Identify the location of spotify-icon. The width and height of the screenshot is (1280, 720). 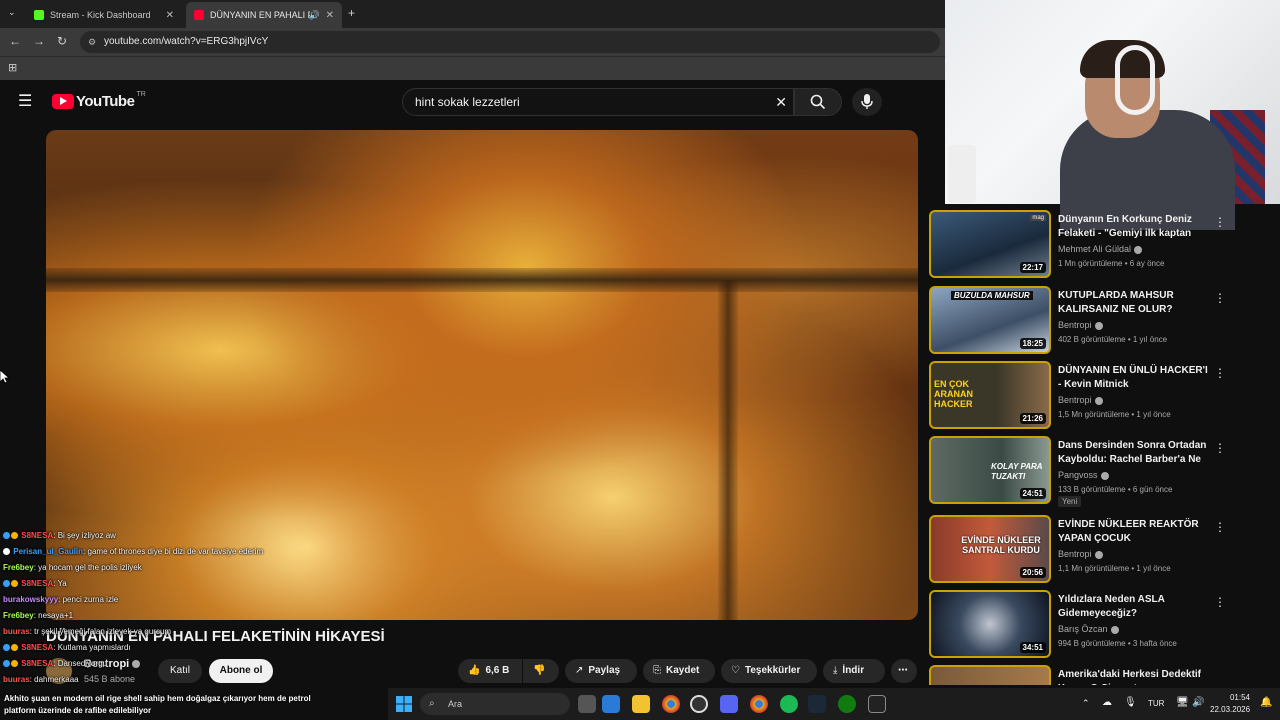
(789, 704).